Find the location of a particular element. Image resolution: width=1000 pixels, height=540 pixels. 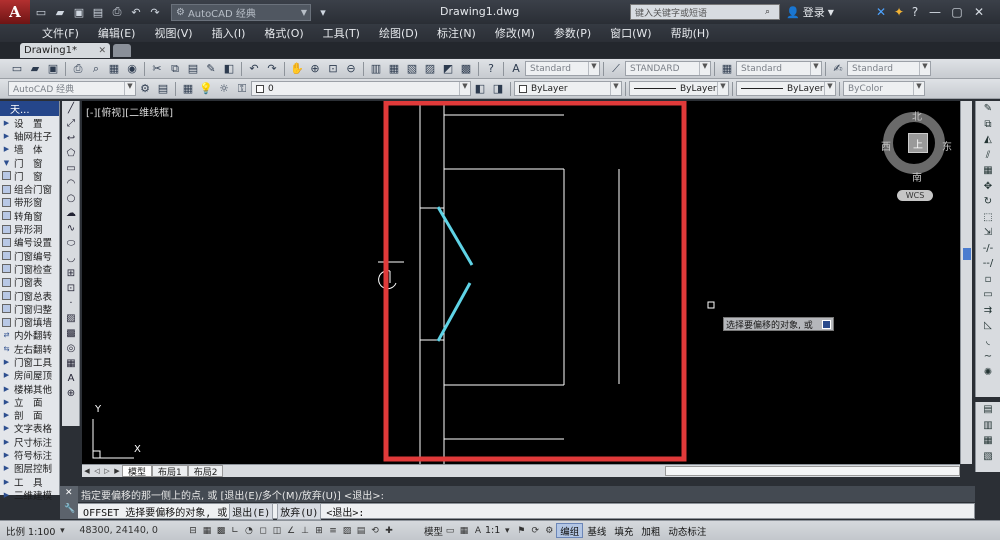

palette-item: ▶ 房间屋顶 is located at coordinates (29, 375).